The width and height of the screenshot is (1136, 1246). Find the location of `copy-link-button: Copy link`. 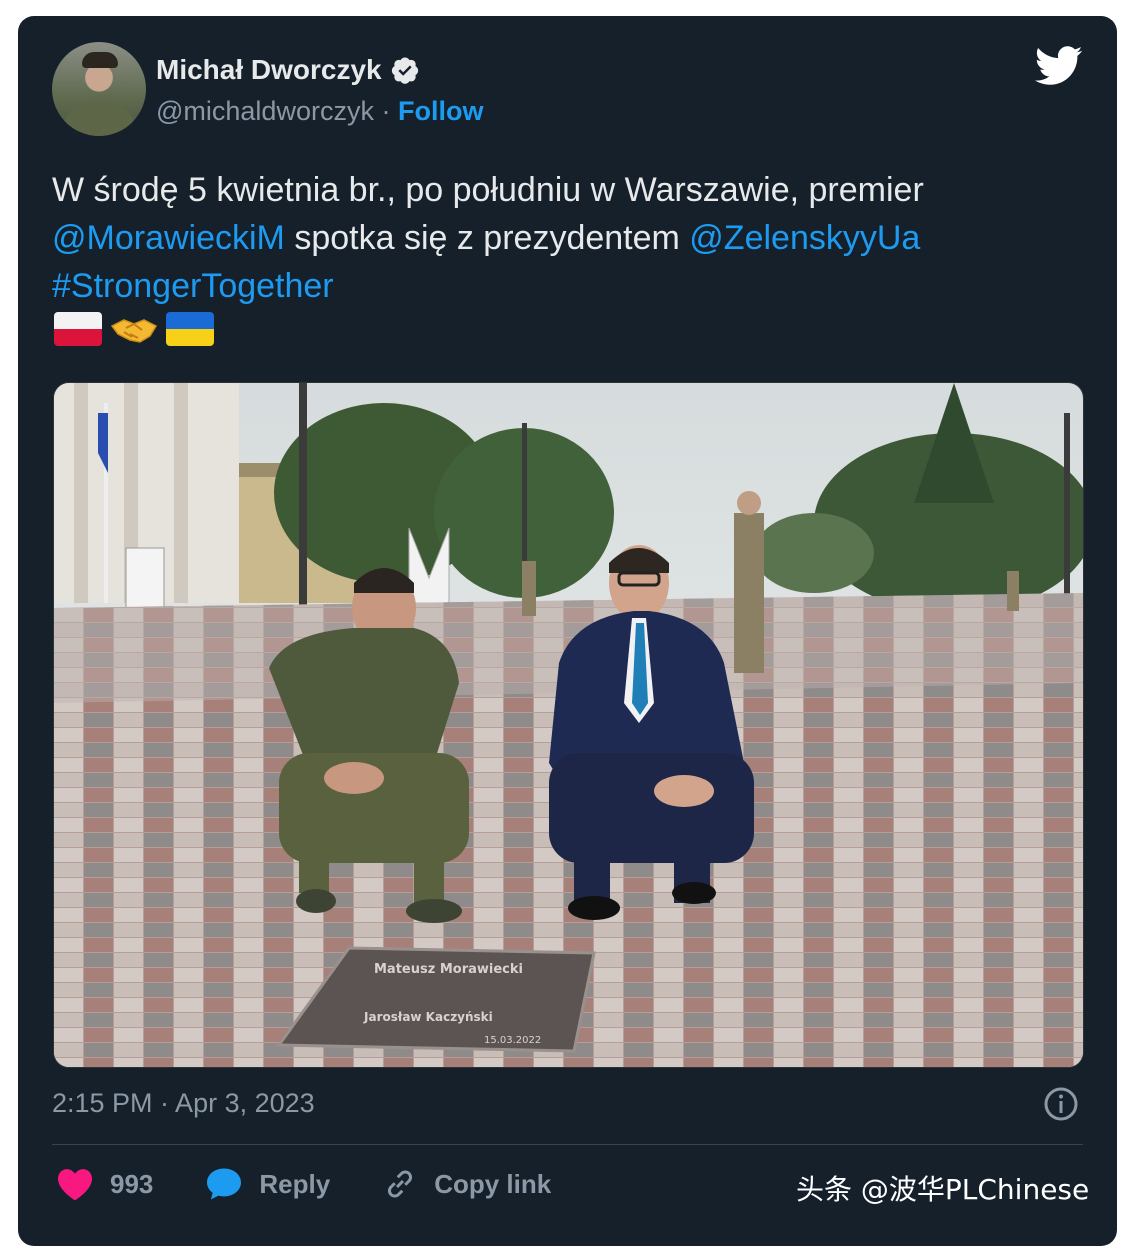

copy-link-button: Copy link is located at coordinates (466, 1184).